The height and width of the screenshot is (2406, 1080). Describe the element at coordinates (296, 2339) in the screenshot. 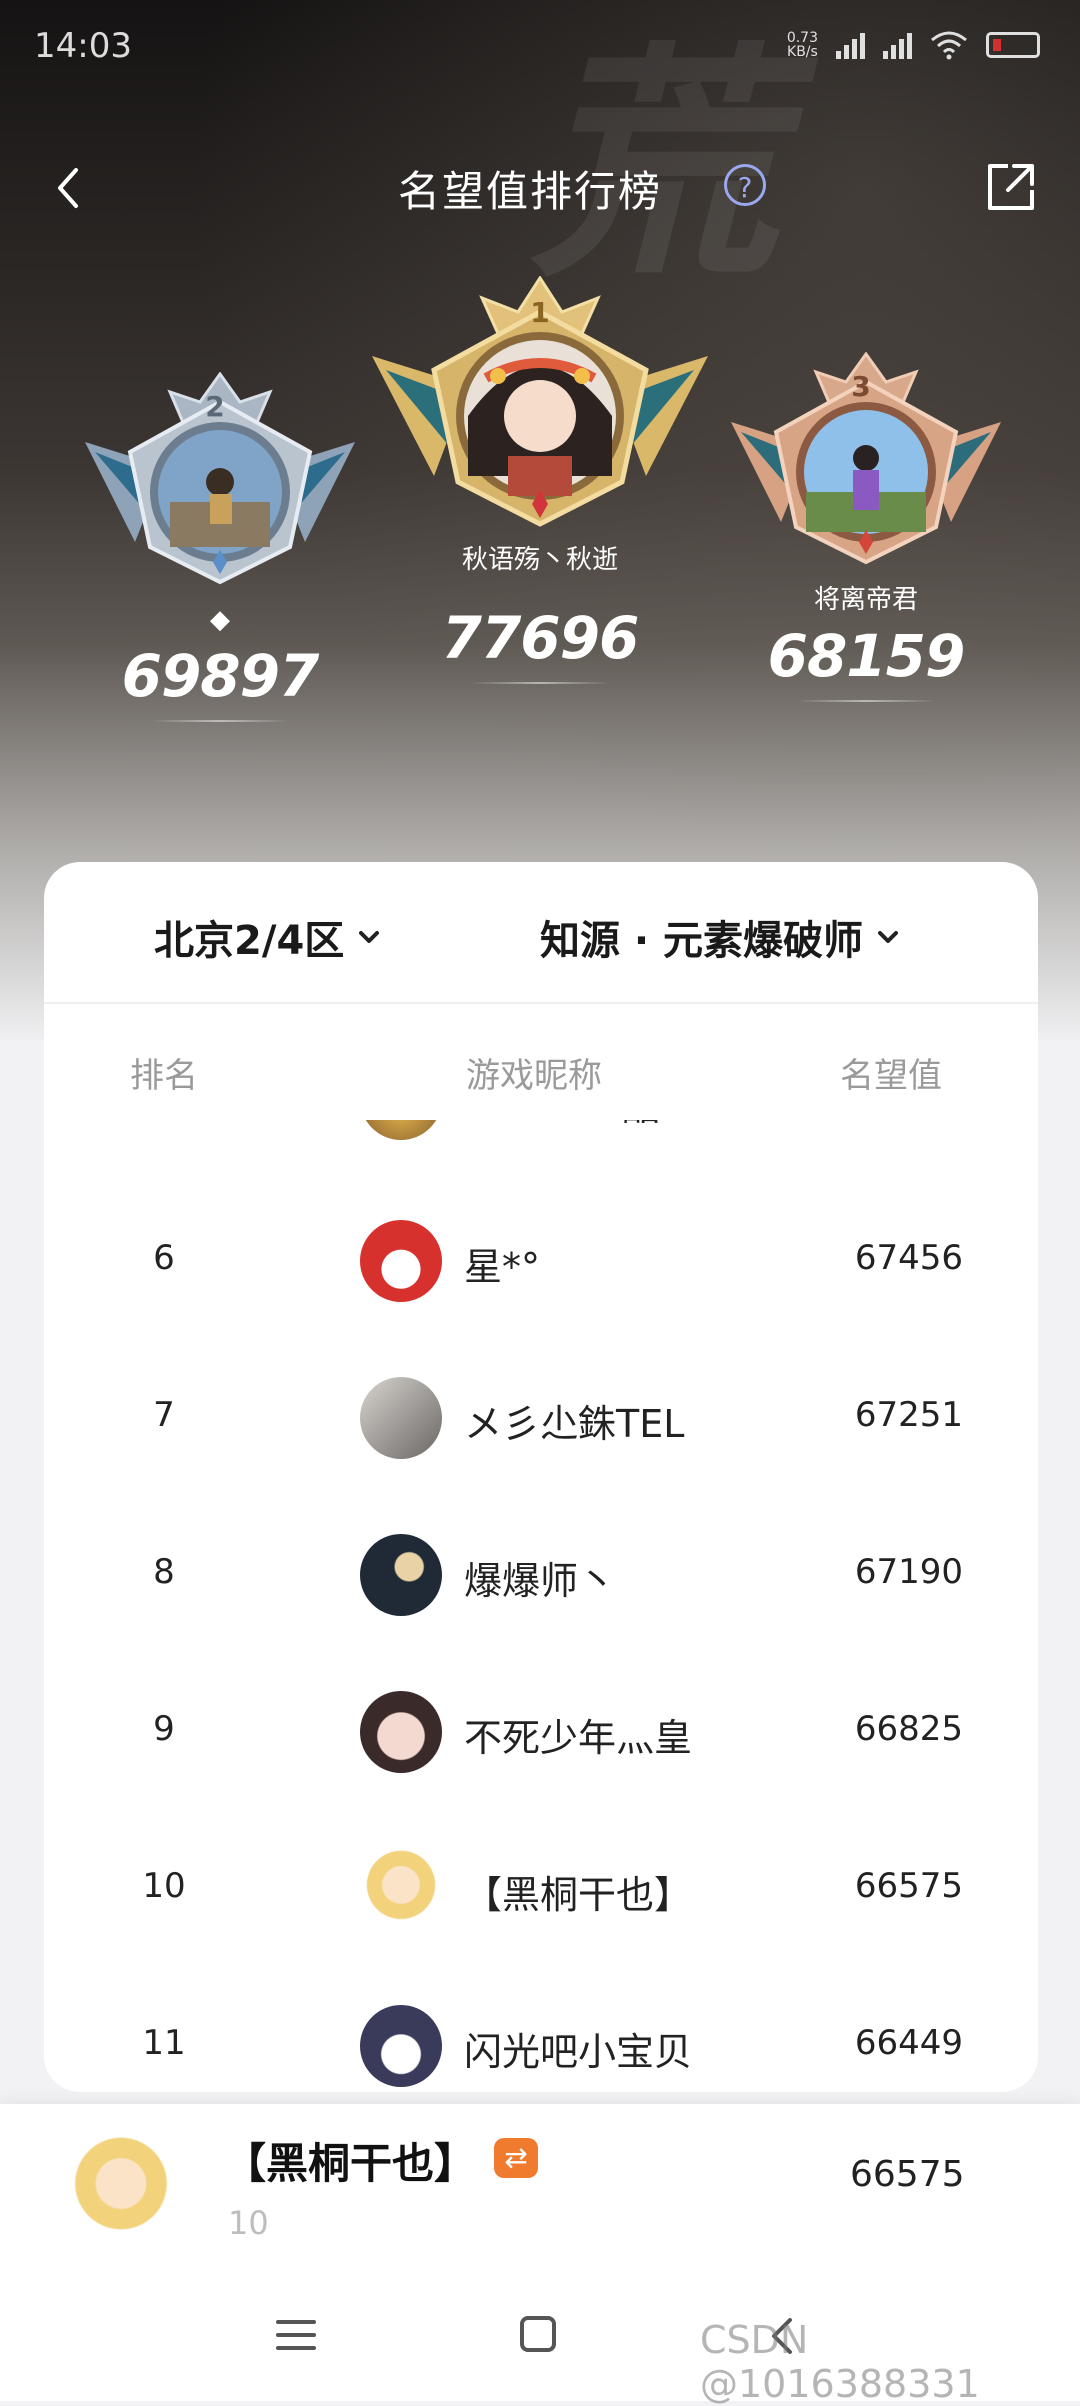

I see `menu-icon` at that location.